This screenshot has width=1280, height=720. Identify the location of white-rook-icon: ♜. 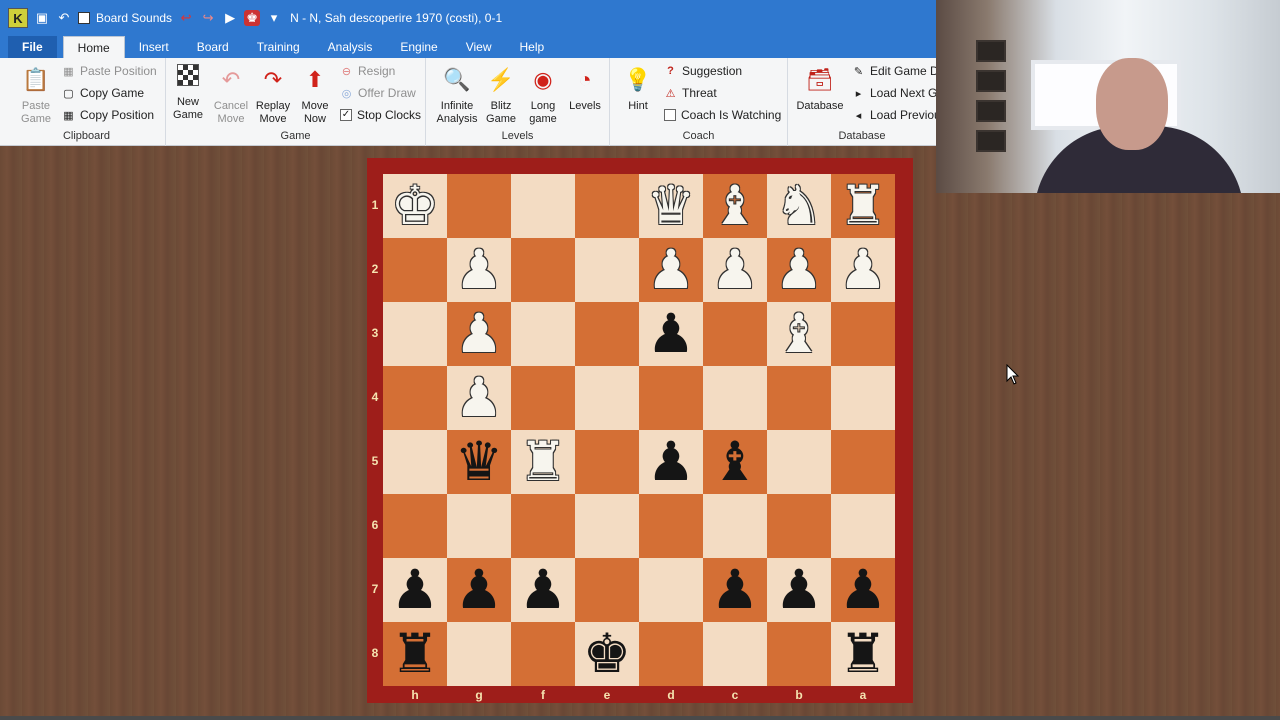
(543, 462).